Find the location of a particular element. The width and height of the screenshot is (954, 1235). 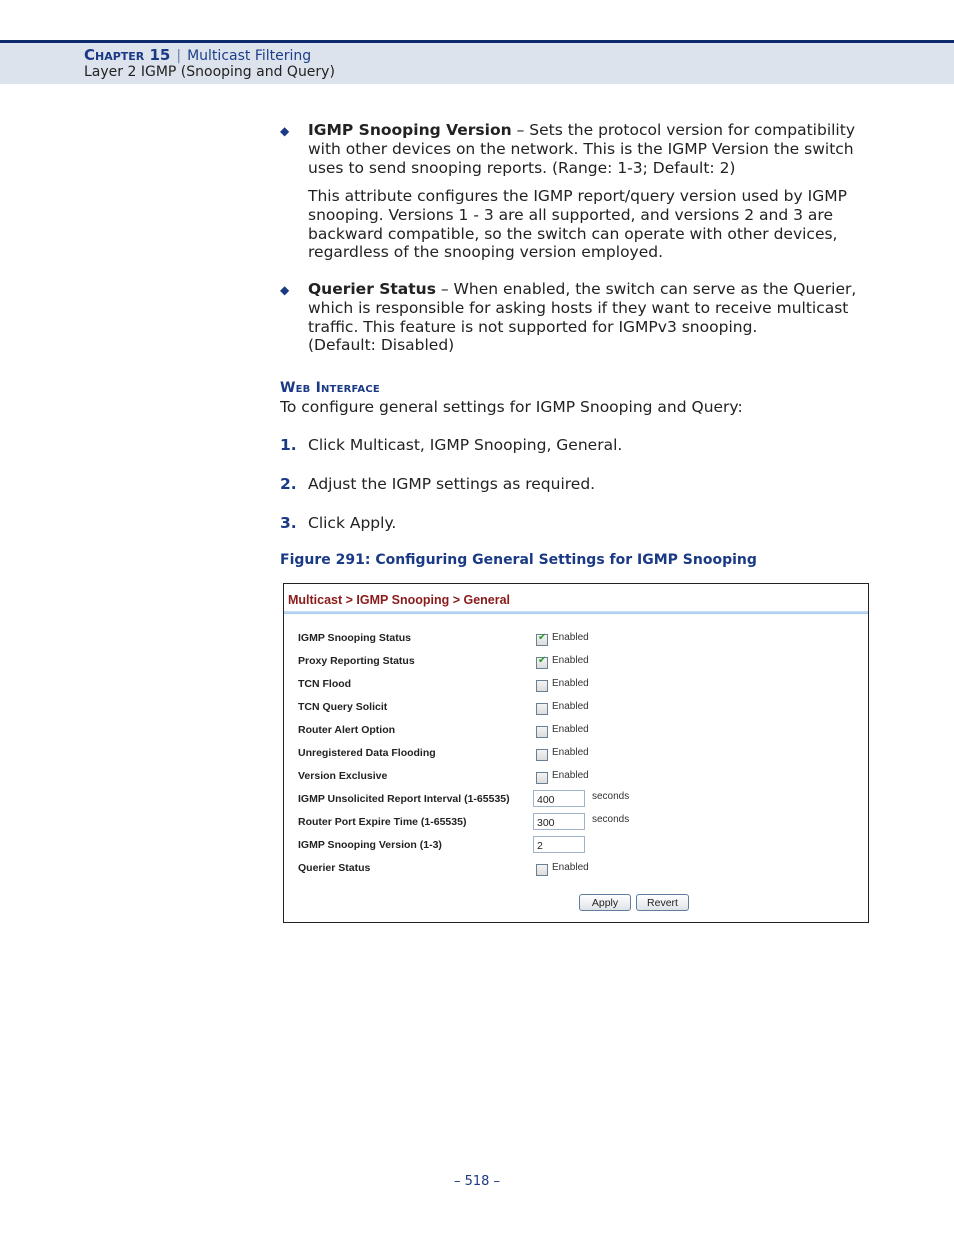

title-divider is located at coordinates (576, 612).